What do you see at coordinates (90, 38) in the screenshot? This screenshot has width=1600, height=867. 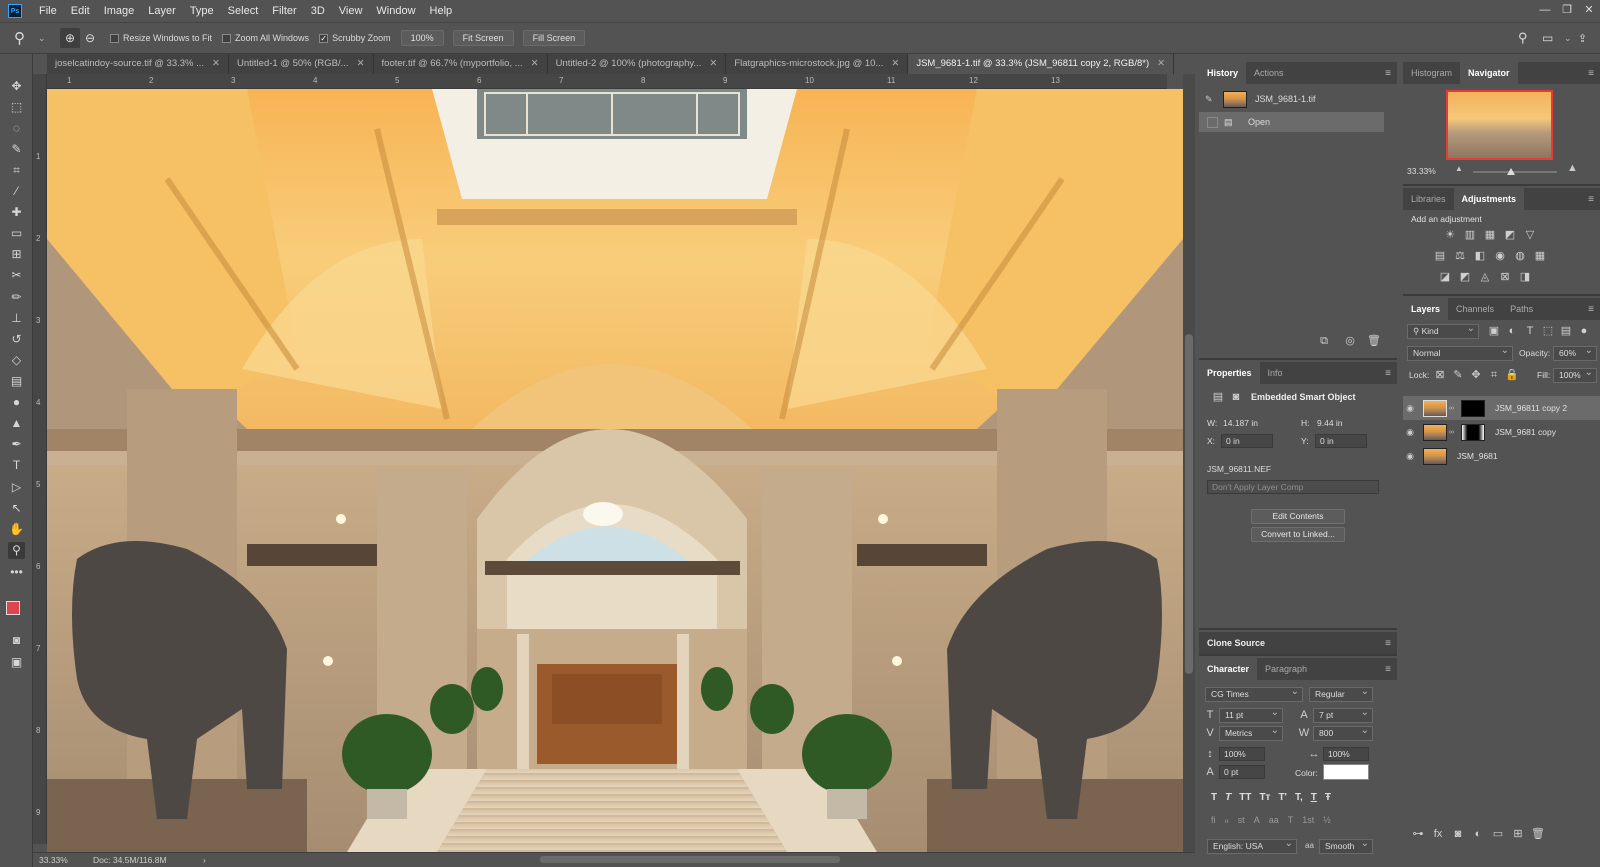 I see `zoom-out-icon: ⊖` at bounding box center [90, 38].